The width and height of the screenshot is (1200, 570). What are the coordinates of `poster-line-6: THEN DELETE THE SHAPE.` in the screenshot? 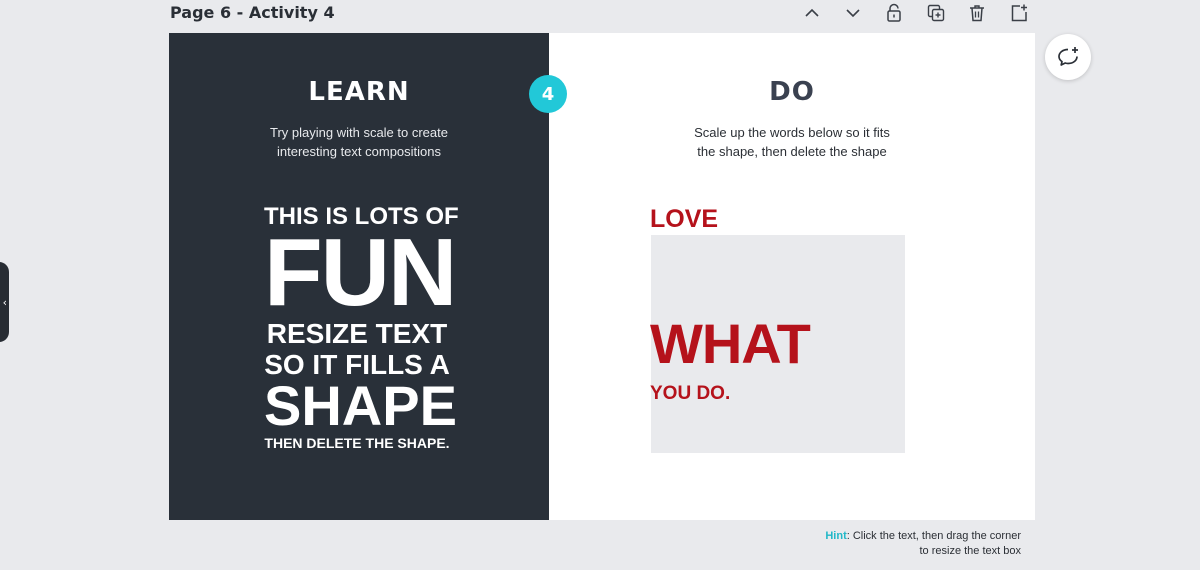 It's located at (357, 443).